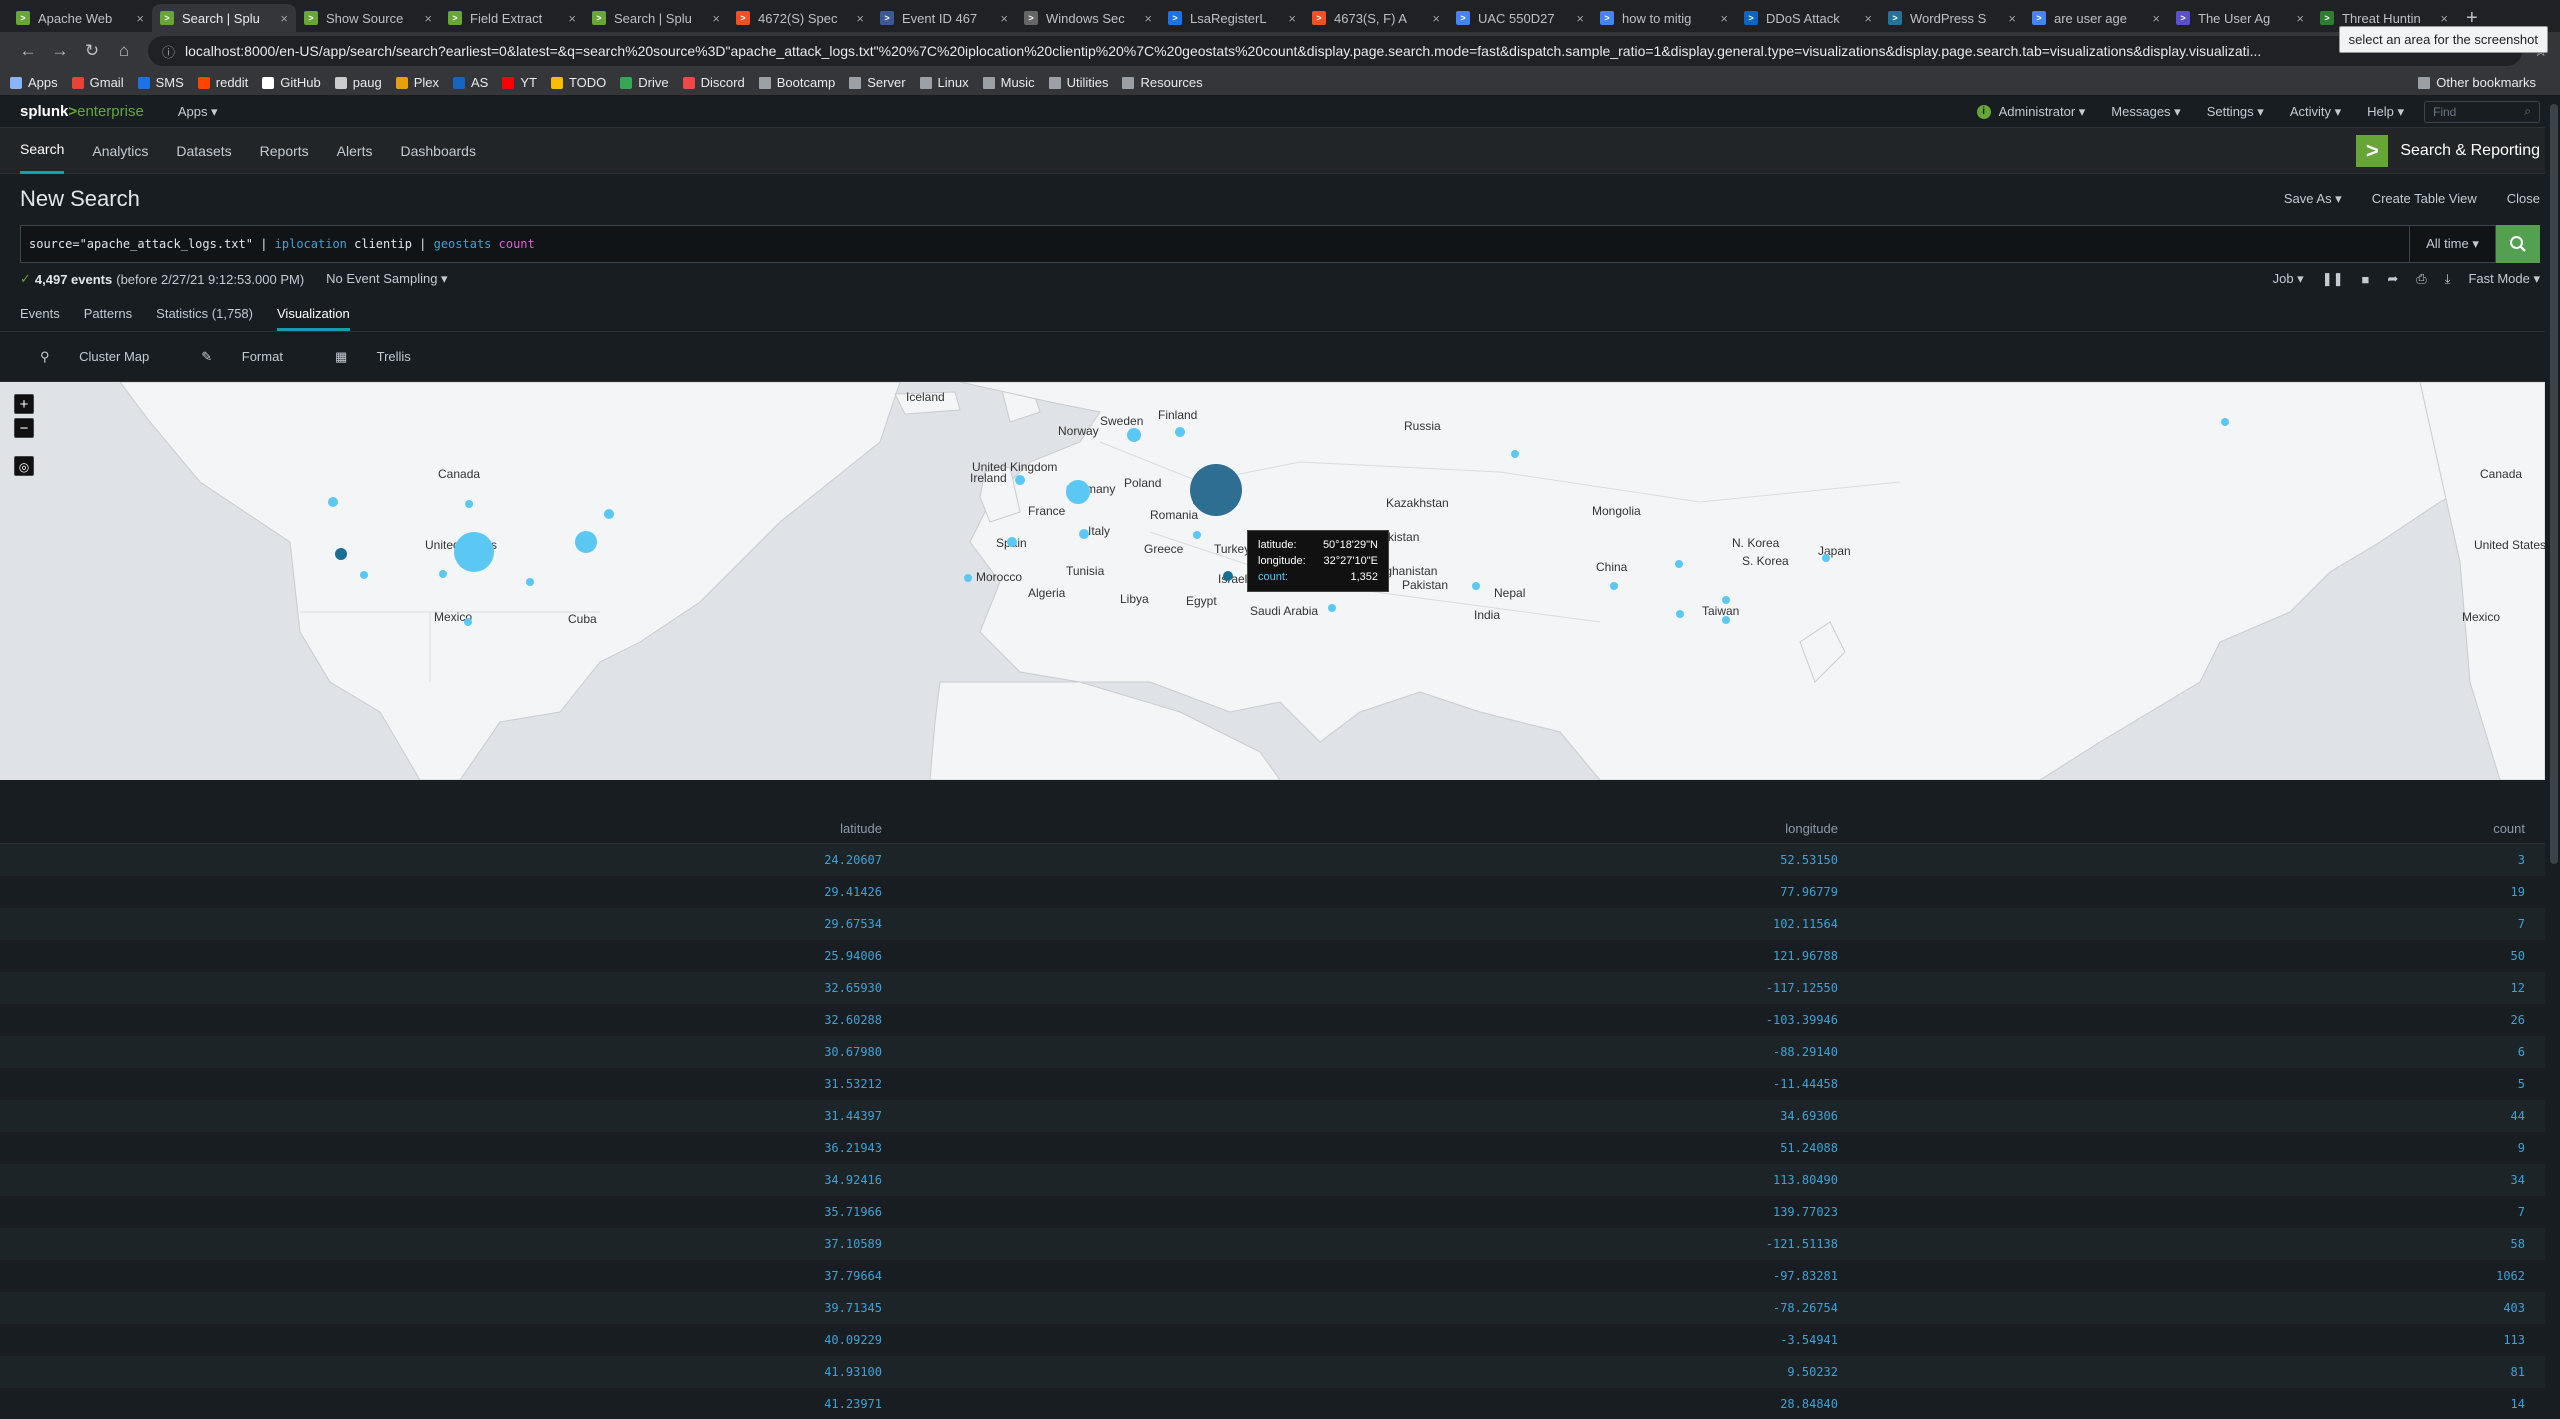 This screenshot has width=2560, height=1419. I want to click on bookmark-discord: Discord, so click(713, 82).